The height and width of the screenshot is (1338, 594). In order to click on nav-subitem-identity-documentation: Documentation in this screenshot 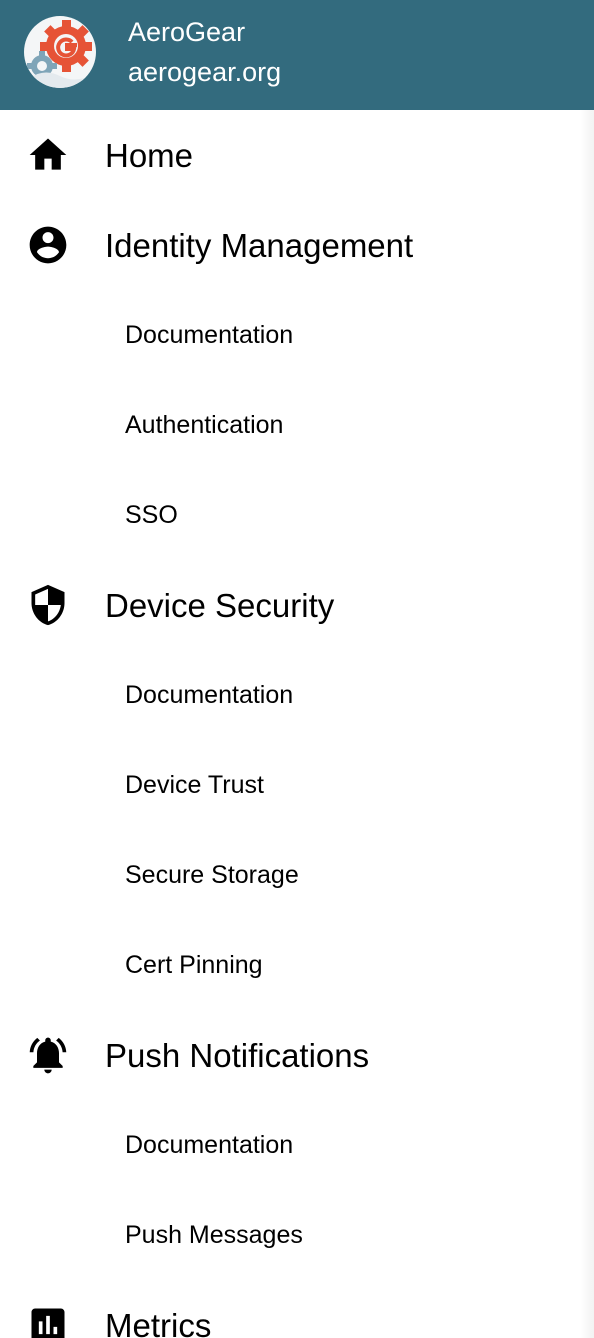, I will do `click(297, 335)`.